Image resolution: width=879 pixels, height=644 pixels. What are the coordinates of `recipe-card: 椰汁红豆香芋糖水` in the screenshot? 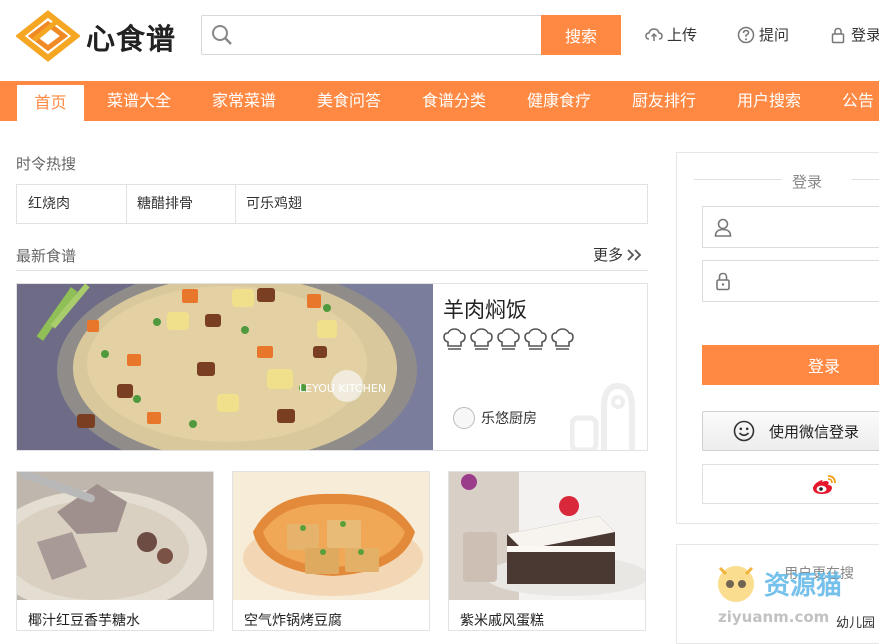 It's located at (115, 551).